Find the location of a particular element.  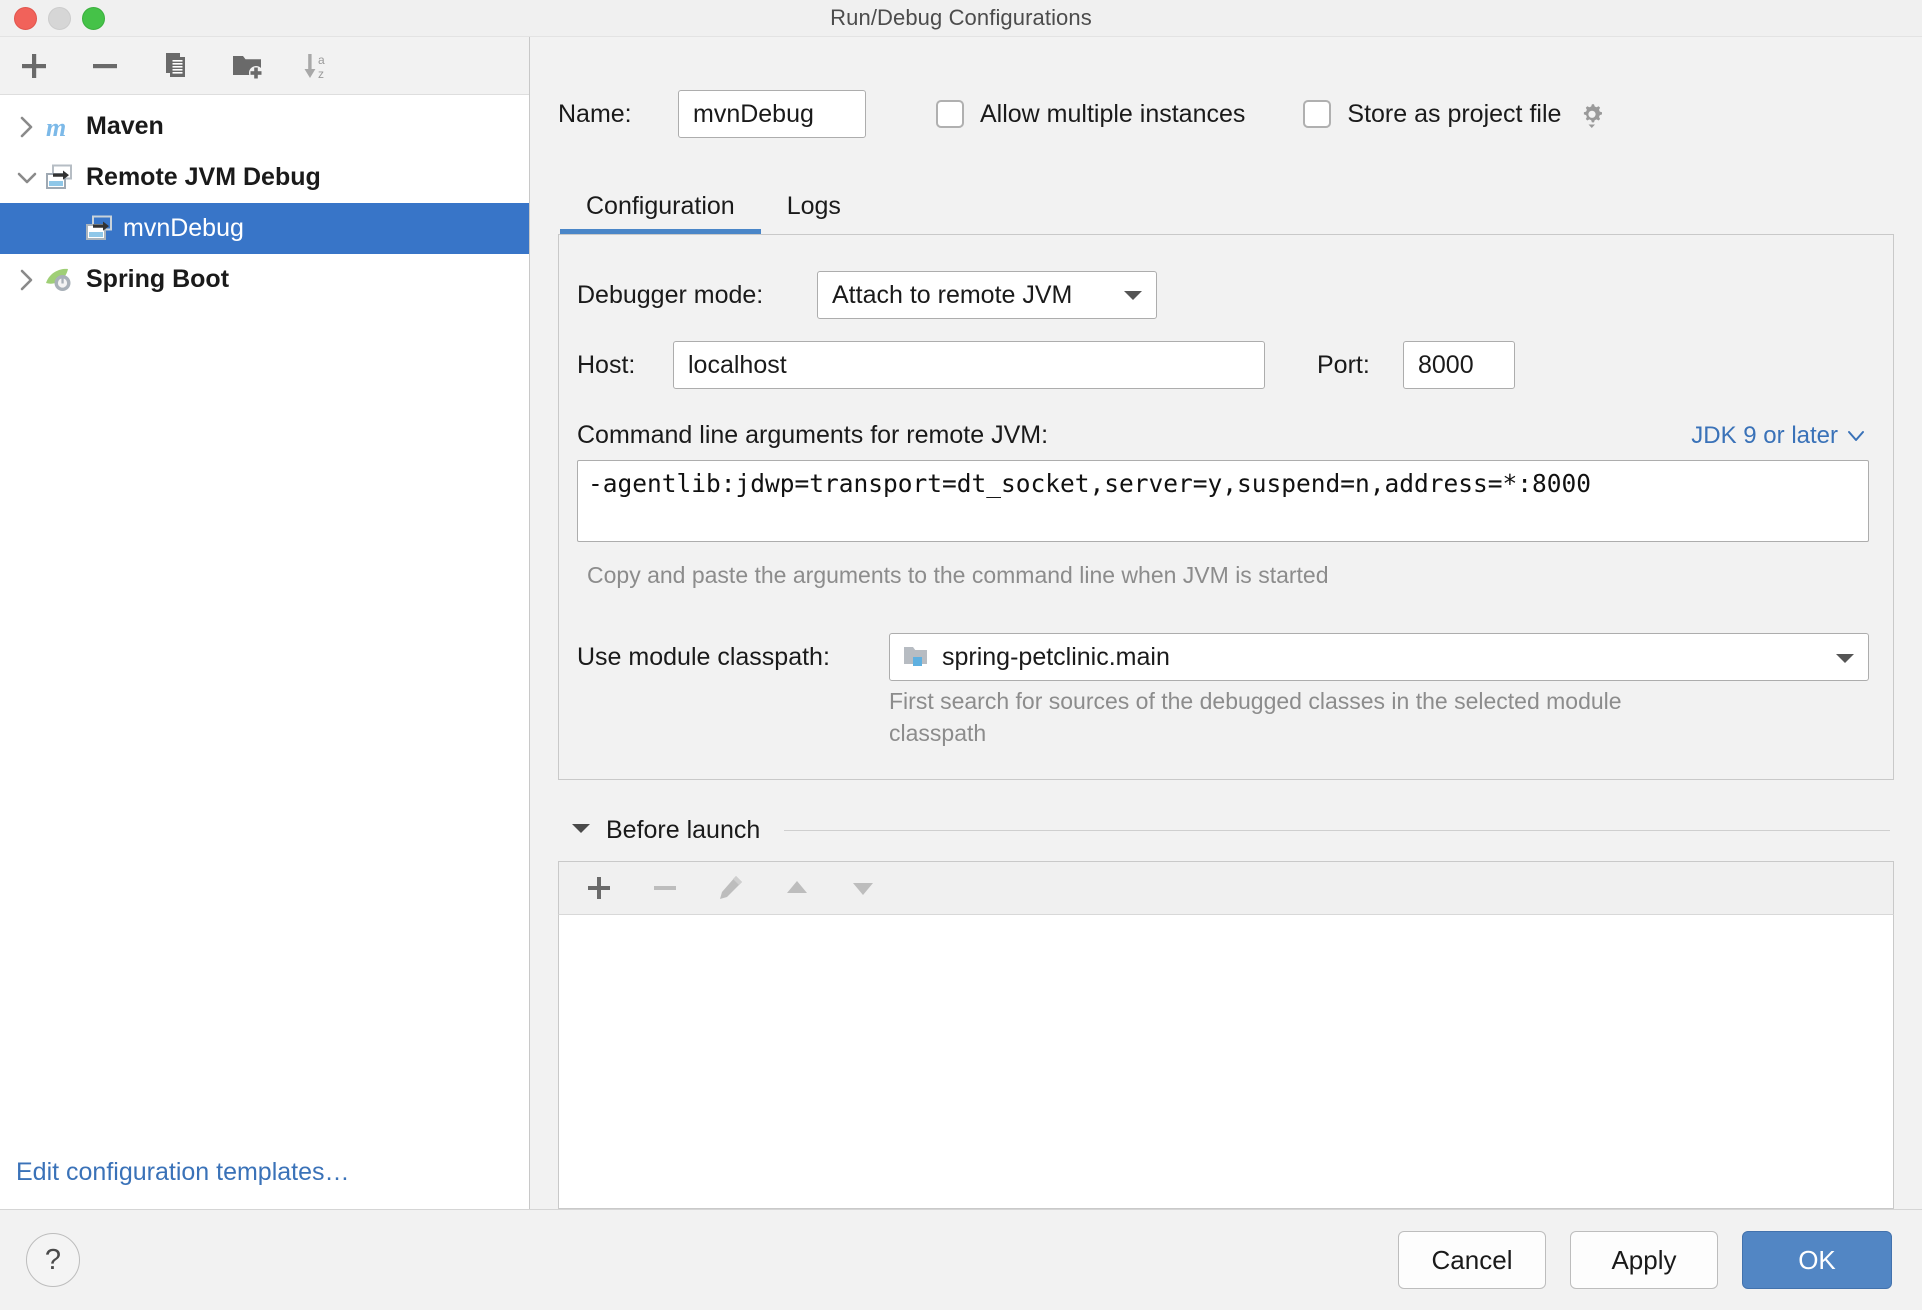

folder-add-icon is located at coordinates (248, 67).